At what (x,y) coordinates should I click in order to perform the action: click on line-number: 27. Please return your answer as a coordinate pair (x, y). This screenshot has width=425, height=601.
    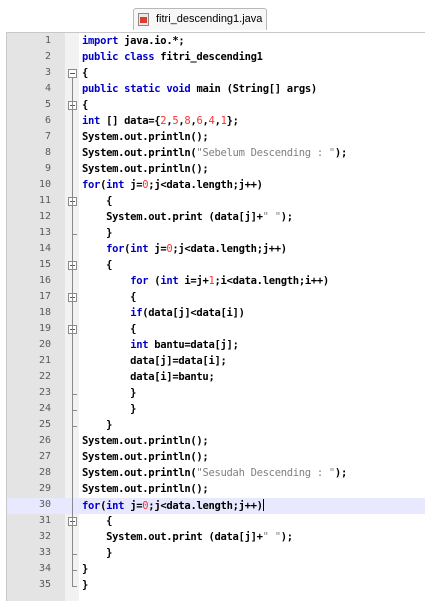
    Looking at the image, I should click on (44, 456).